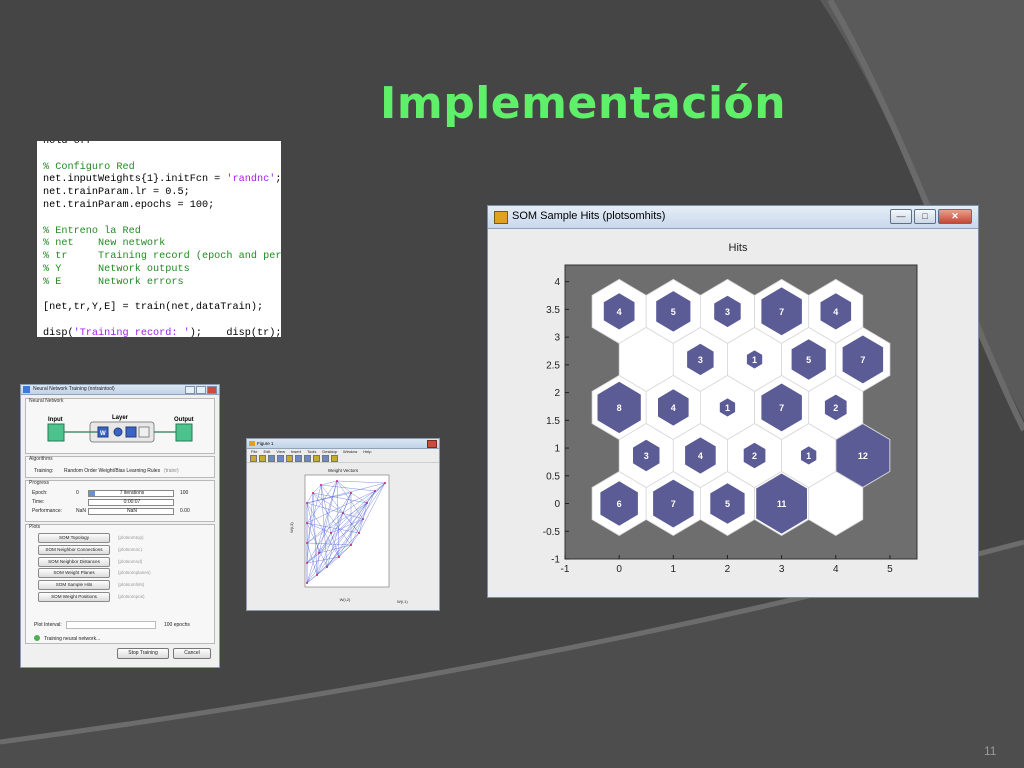  What do you see at coordinates (111, 625) in the screenshot?
I see `plot-interval-slider` at bounding box center [111, 625].